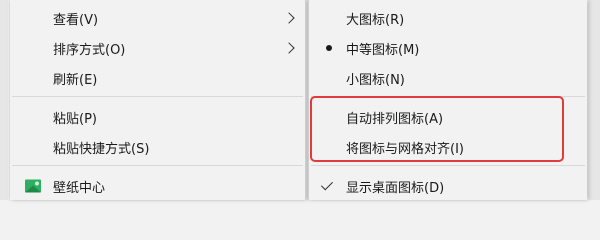 The width and height of the screenshot is (600, 240). What do you see at coordinates (33, 186) in the screenshot?
I see `wallpaper-icon` at bounding box center [33, 186].